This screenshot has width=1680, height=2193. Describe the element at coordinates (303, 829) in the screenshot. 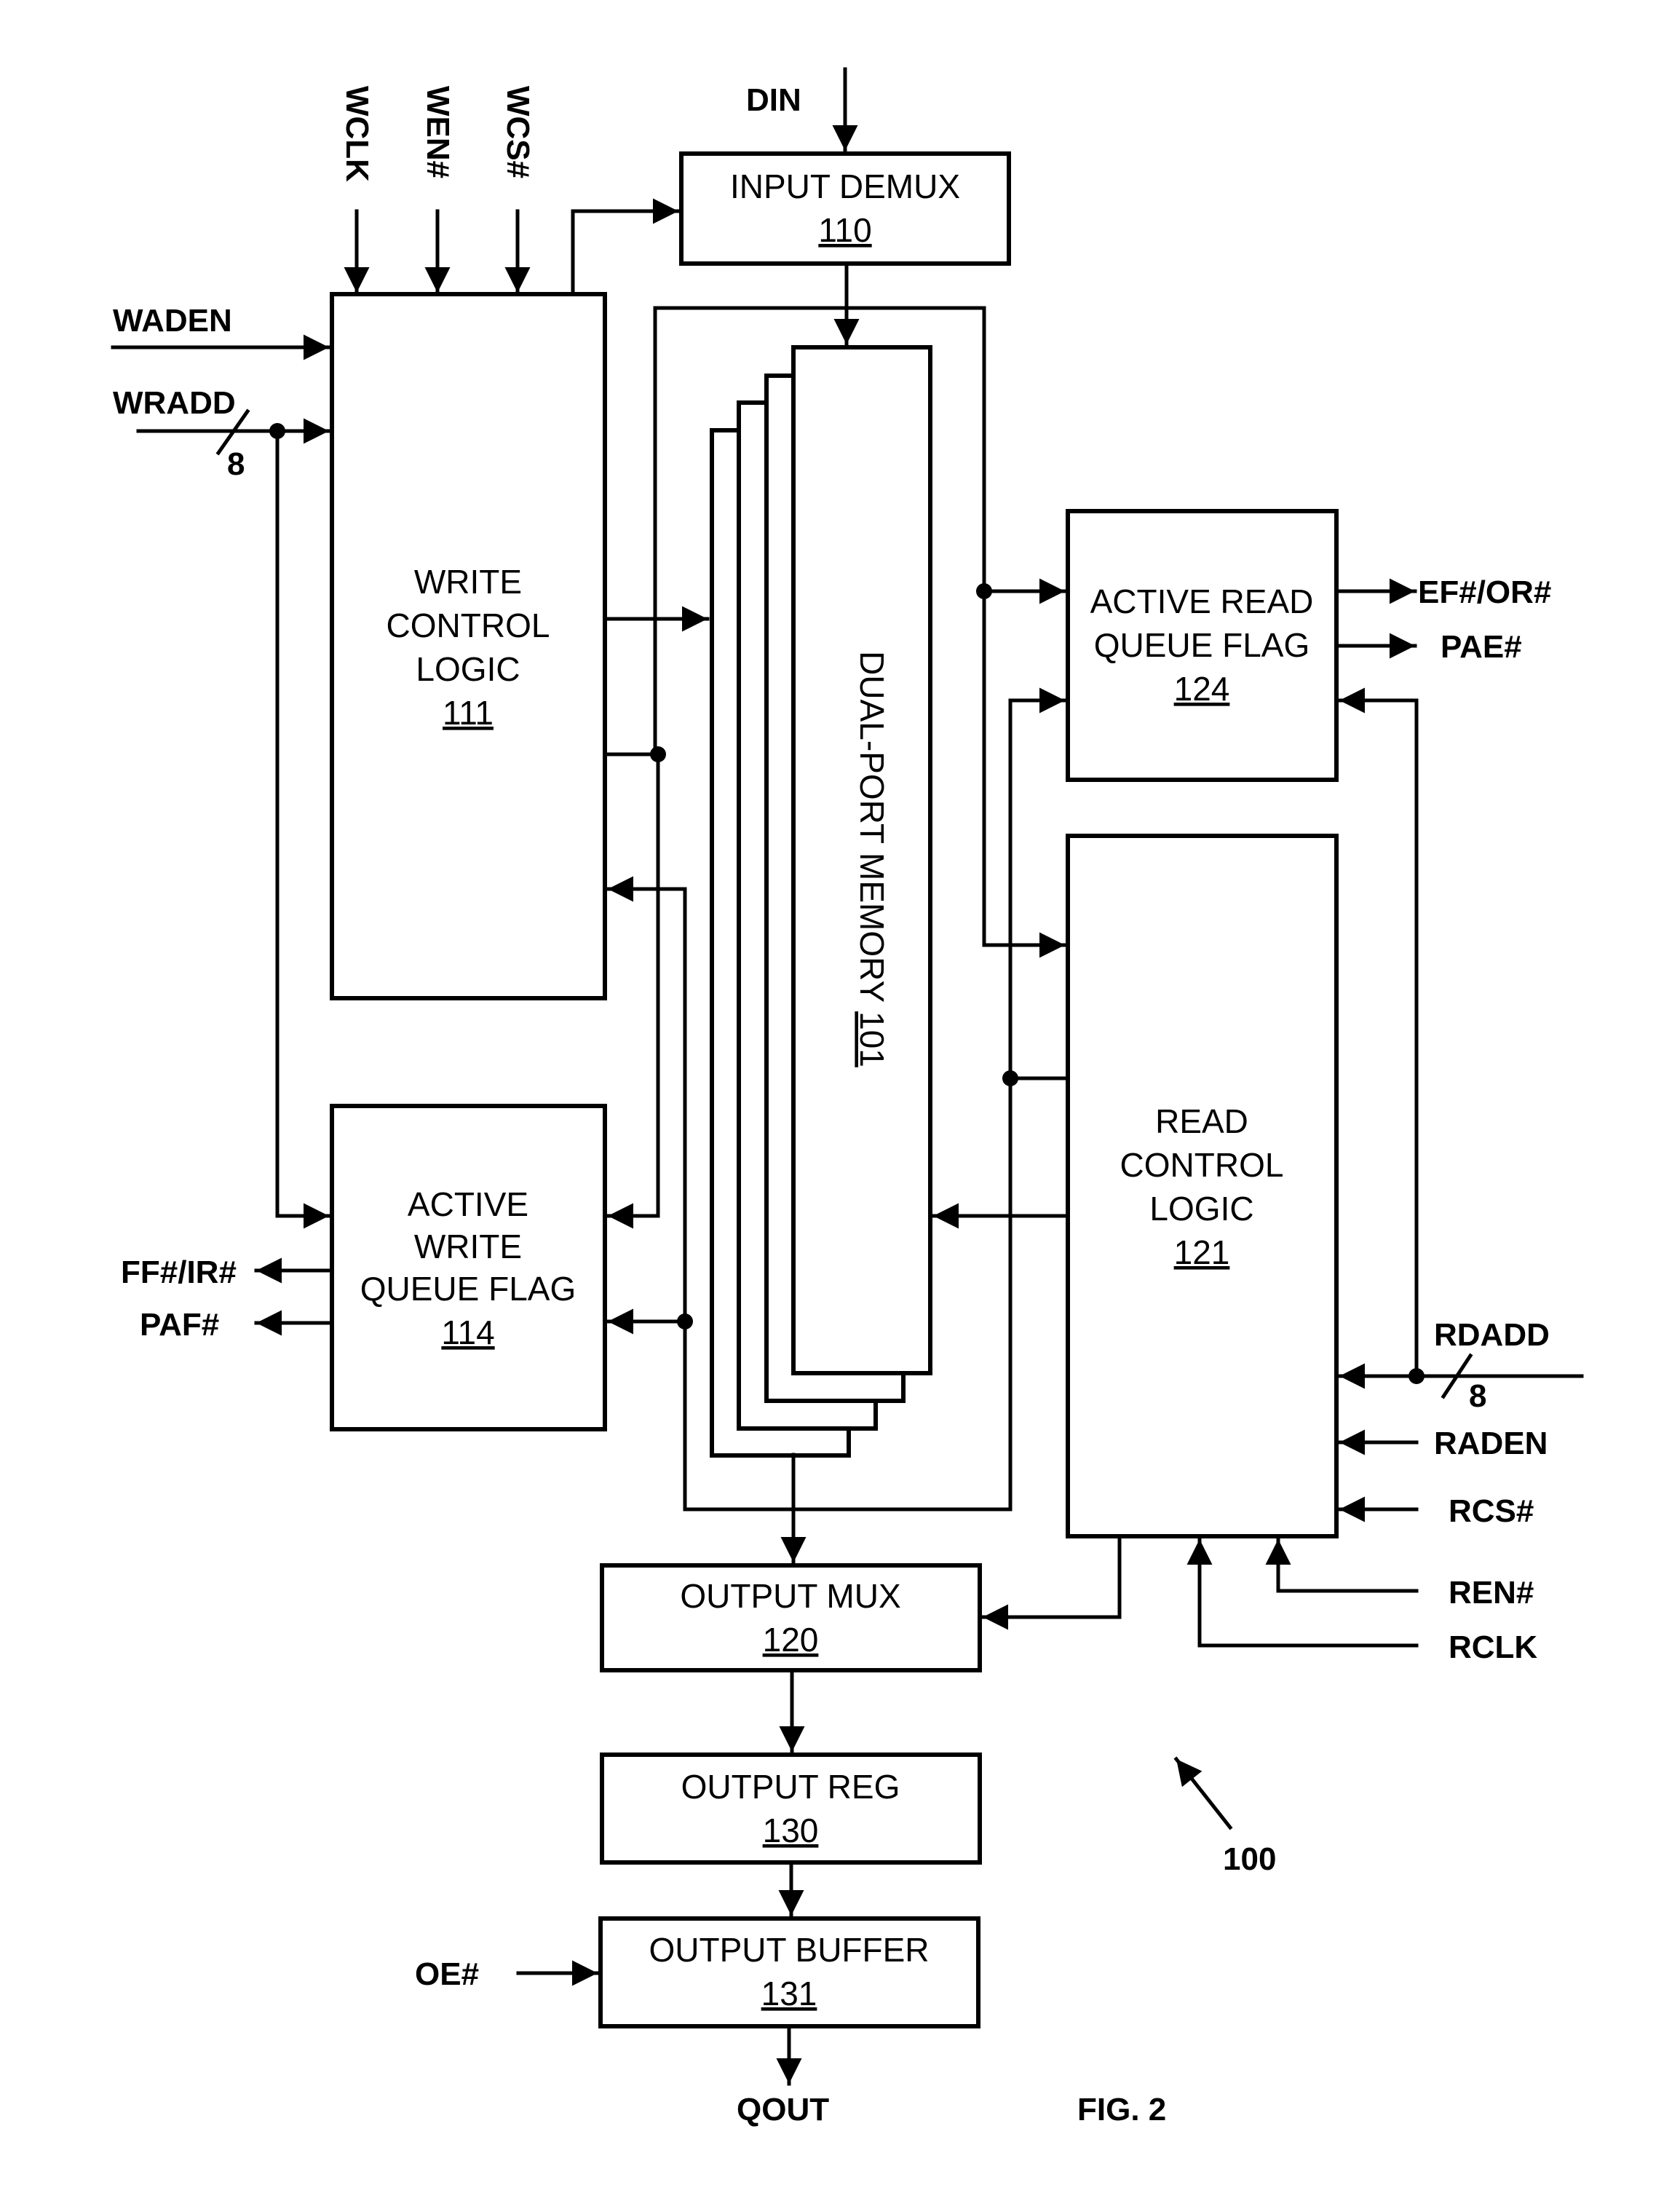

I see `wire-wradd-to-write-flag` at that location.